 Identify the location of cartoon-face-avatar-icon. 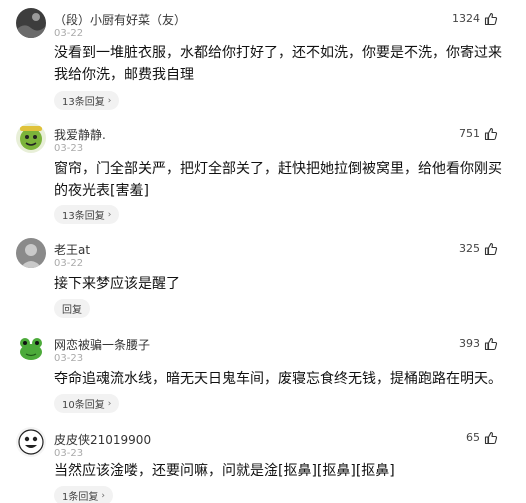
(31, 442).